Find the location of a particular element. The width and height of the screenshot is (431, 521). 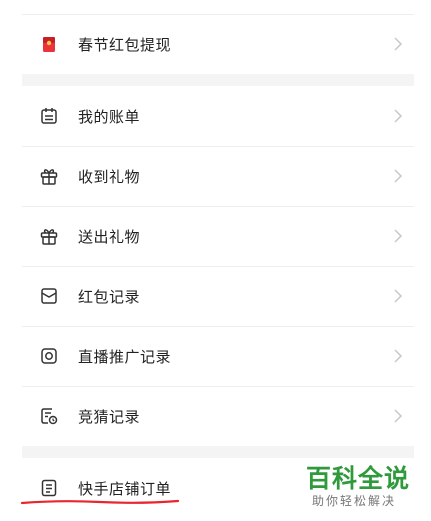

menu-item-label: 红包记录 is located at coordinates (109, 296).